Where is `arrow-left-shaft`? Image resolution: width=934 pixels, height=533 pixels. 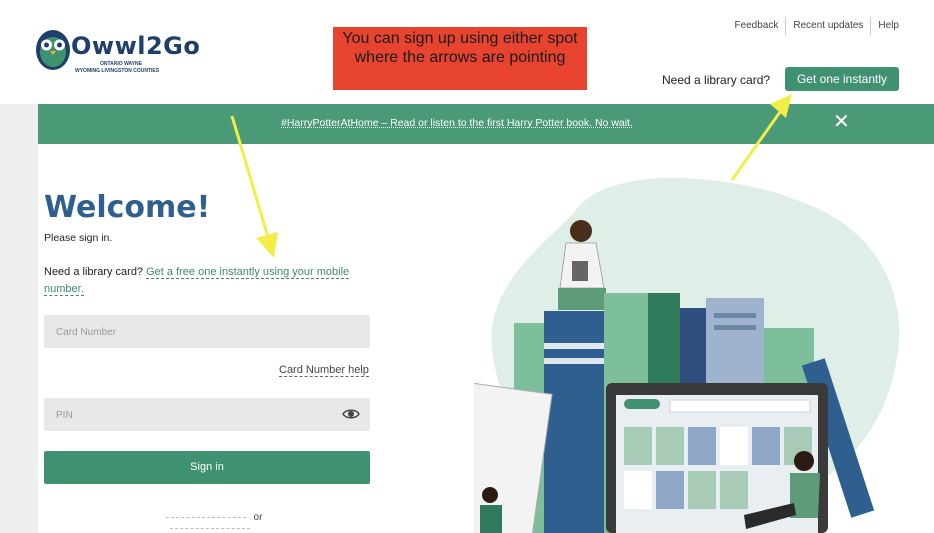 arrow-left-shaft is located at coordinates (251, 180).